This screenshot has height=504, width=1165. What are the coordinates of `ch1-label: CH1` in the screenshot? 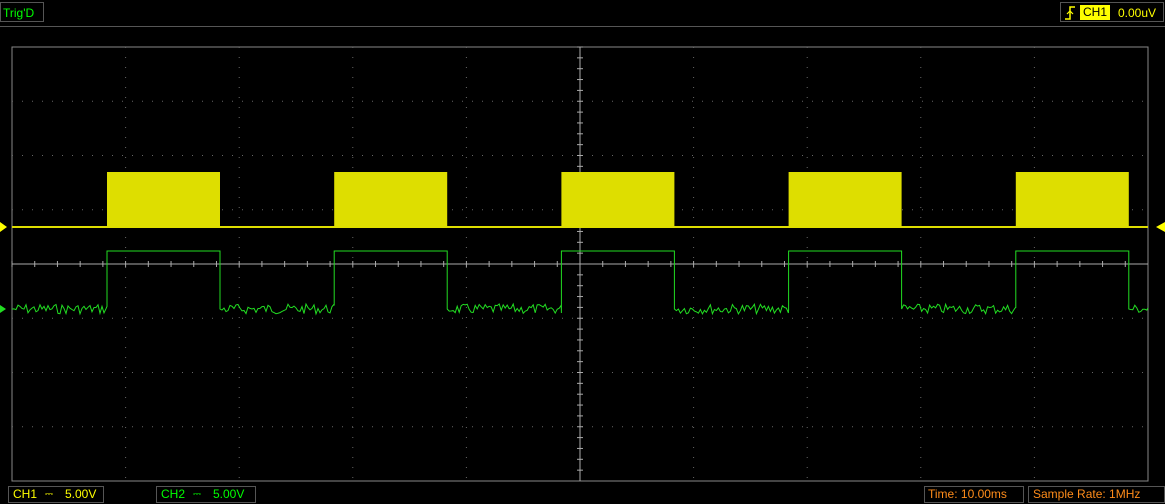 It's located at (25, 494).